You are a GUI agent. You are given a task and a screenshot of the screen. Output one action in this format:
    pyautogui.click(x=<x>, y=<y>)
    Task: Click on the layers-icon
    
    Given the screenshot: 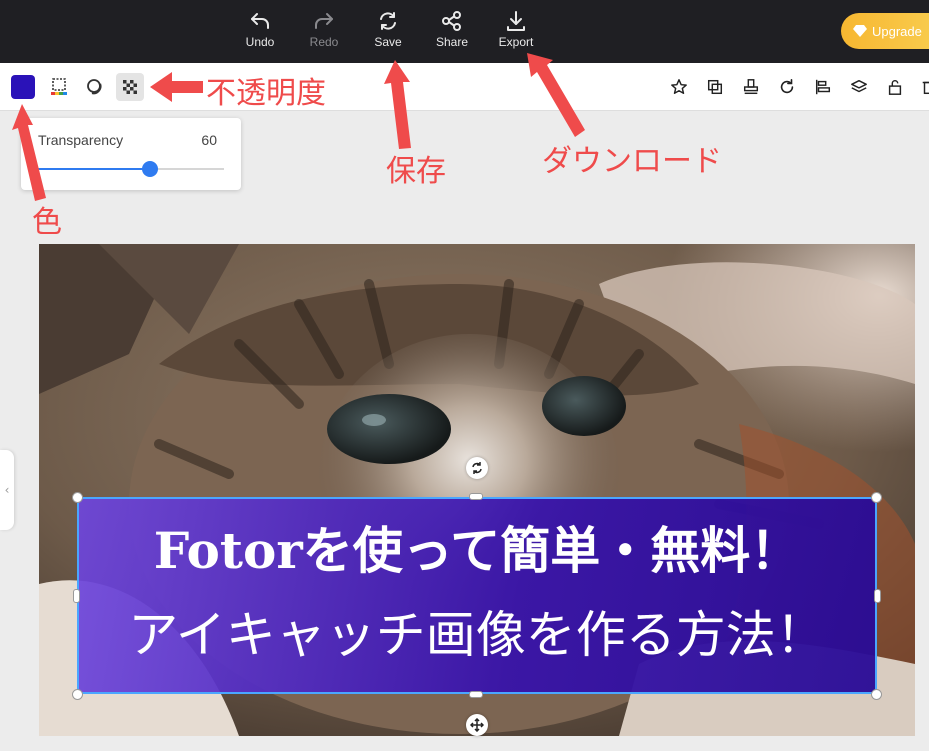 What is the action you would take?
    pyautogui.click(x=859, y=86)
    